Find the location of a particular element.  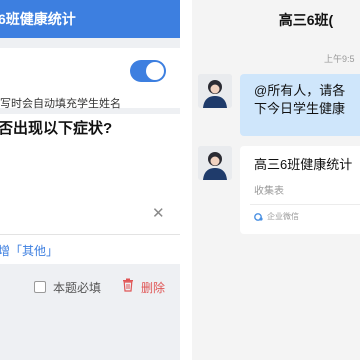

card-title: 高三6班健康统计 is located at coordinates (303, 164).